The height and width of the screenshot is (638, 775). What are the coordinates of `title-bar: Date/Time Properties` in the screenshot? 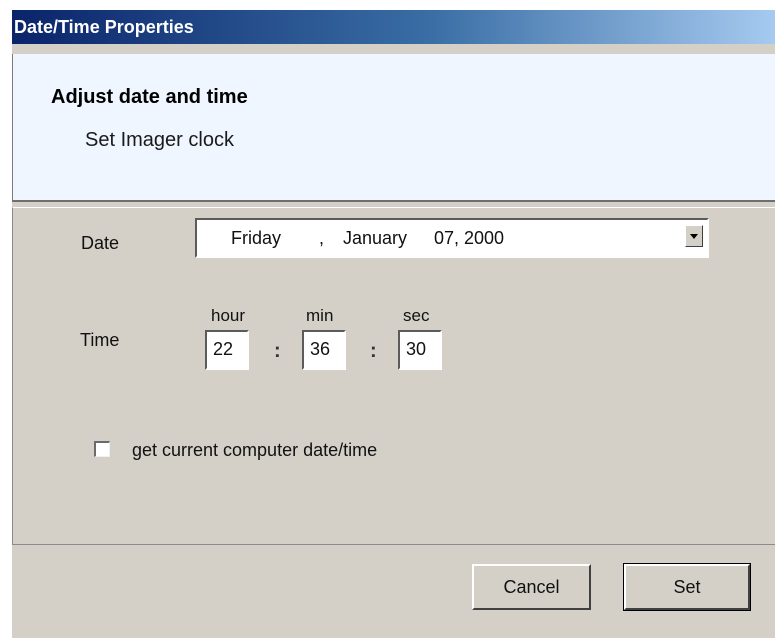 It's located at (393, 27).